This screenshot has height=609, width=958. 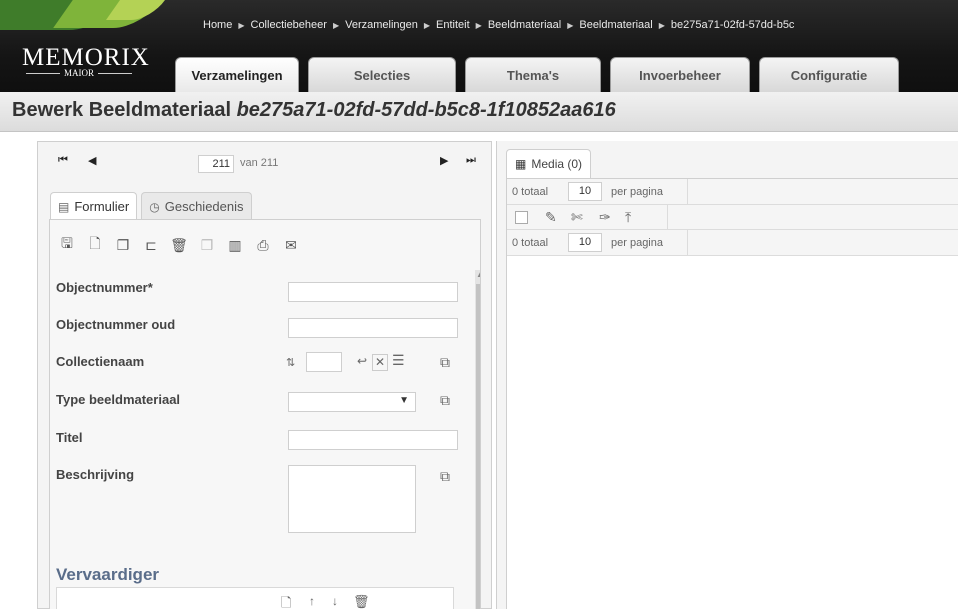 What do you see at coordinates (86, 57) in the screenshot?
I see `brand-name: MEMORIX` at bounding box center [86, 57].